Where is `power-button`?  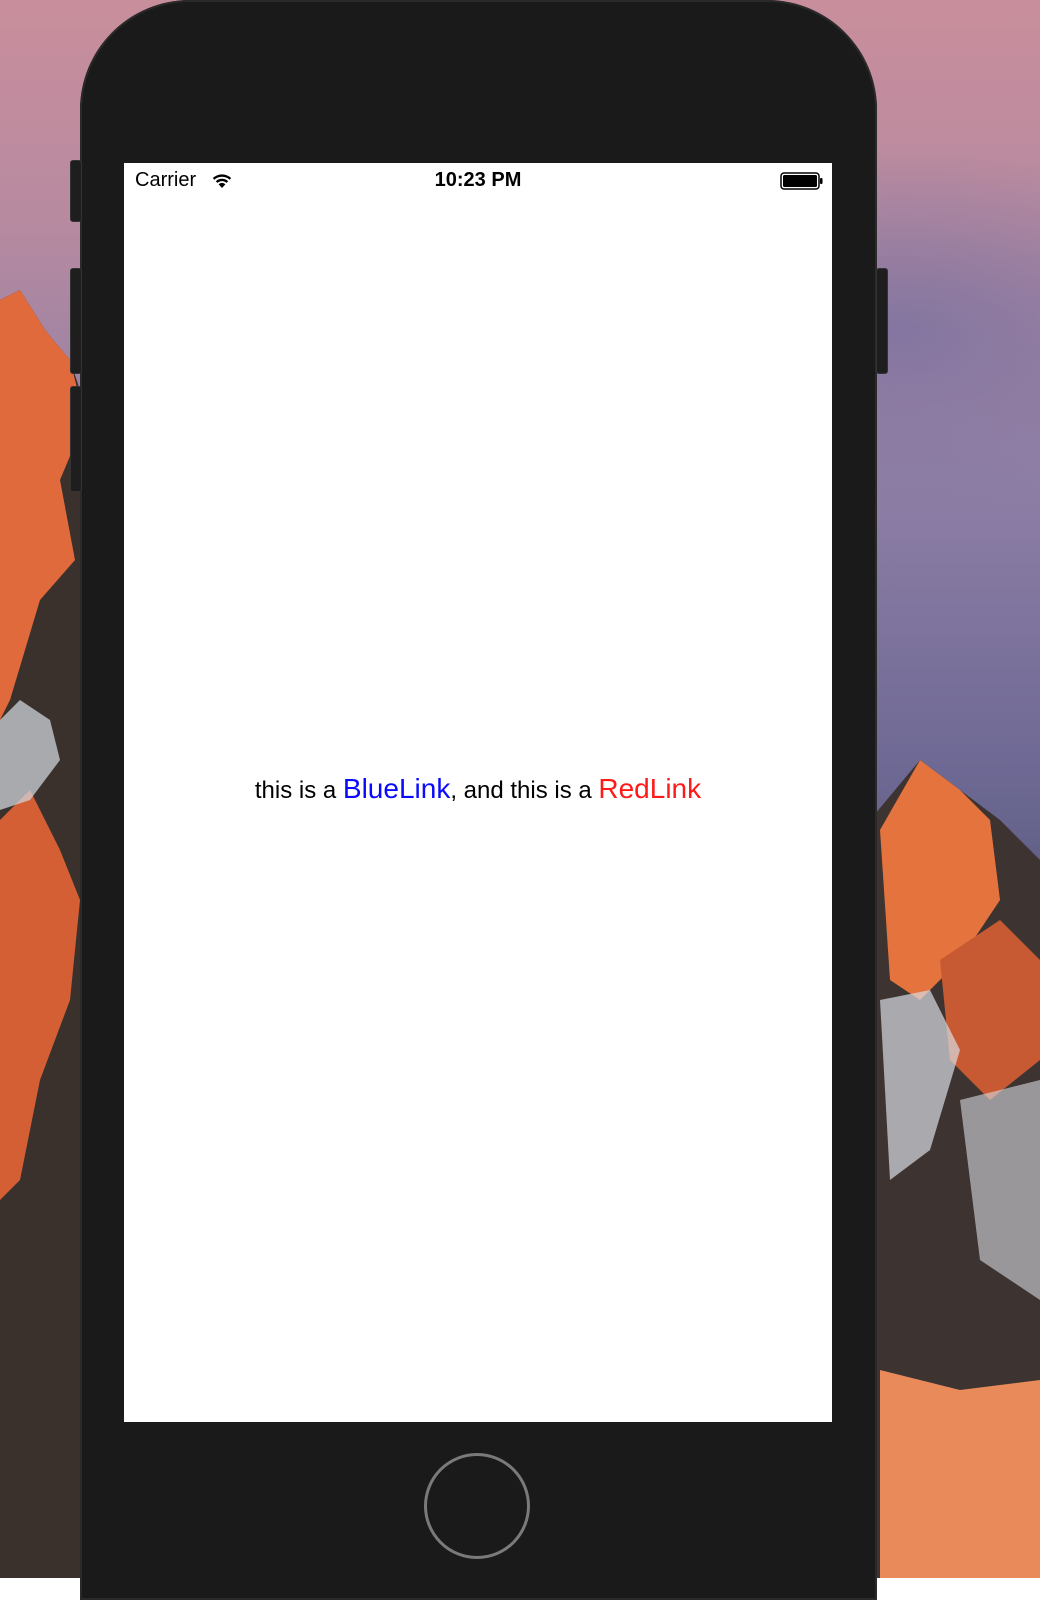
power-button is located at coordinates (882, 321).